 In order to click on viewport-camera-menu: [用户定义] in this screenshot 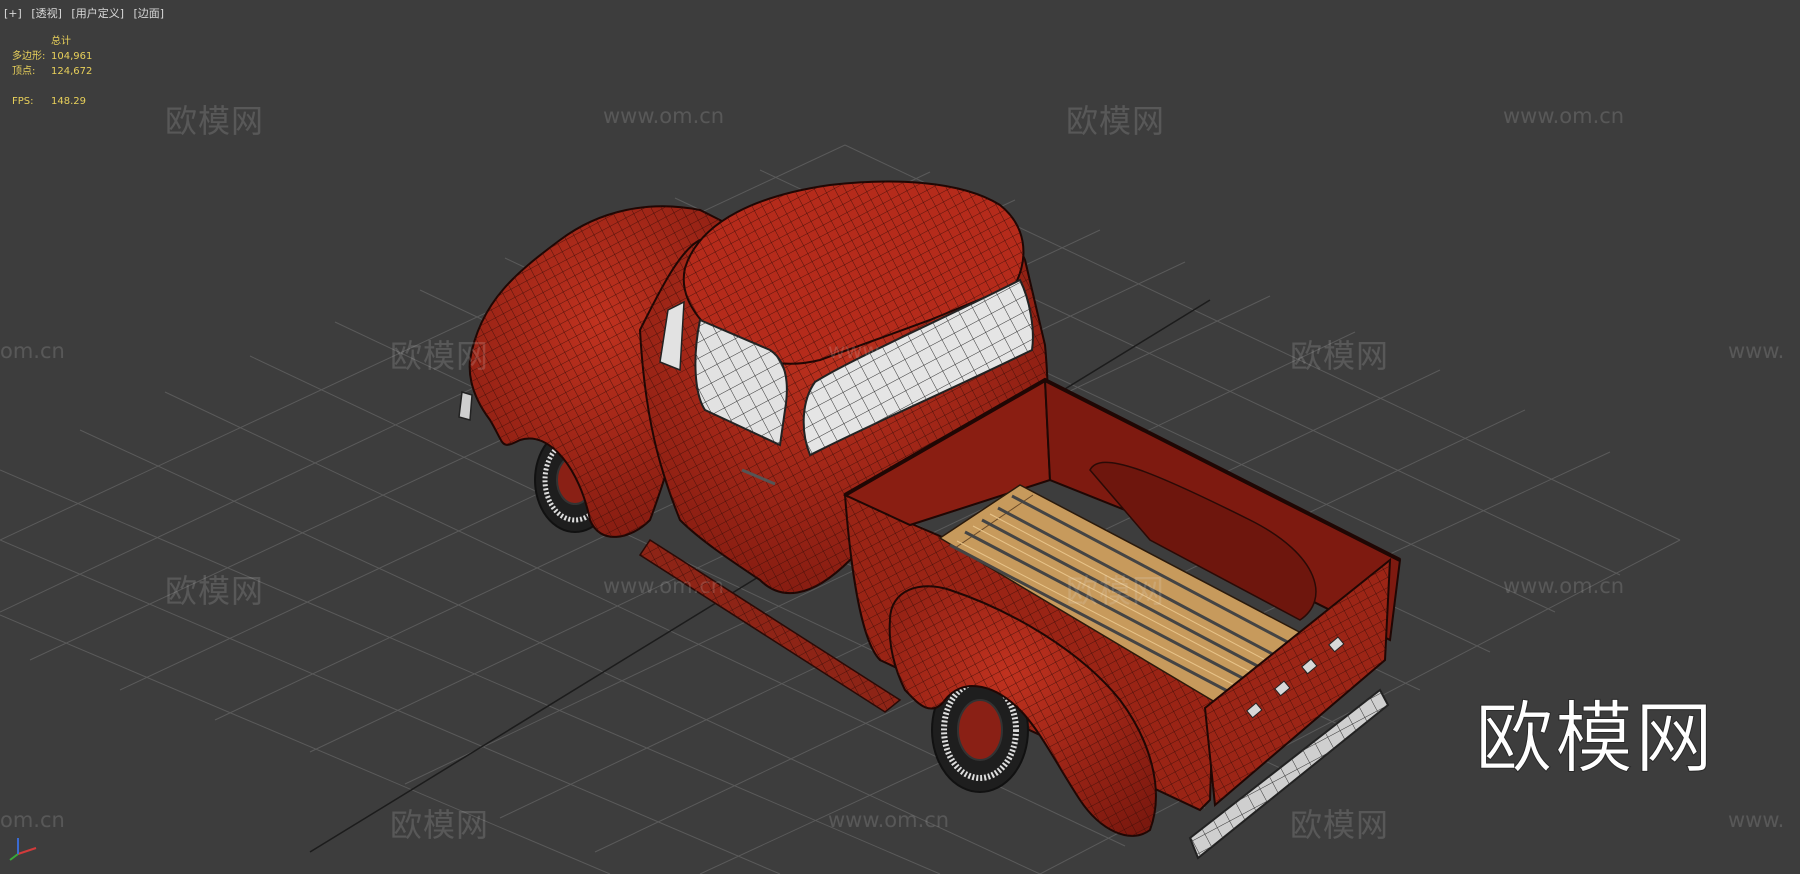, I will do `click(97, 13)`.